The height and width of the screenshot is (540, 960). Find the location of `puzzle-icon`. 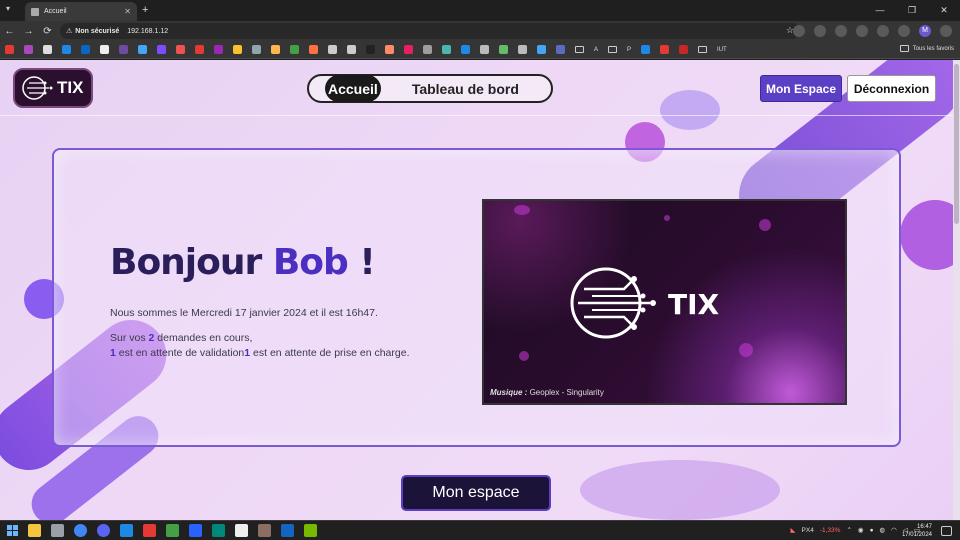

puzzle-icon is located at coordinates (862, 31).